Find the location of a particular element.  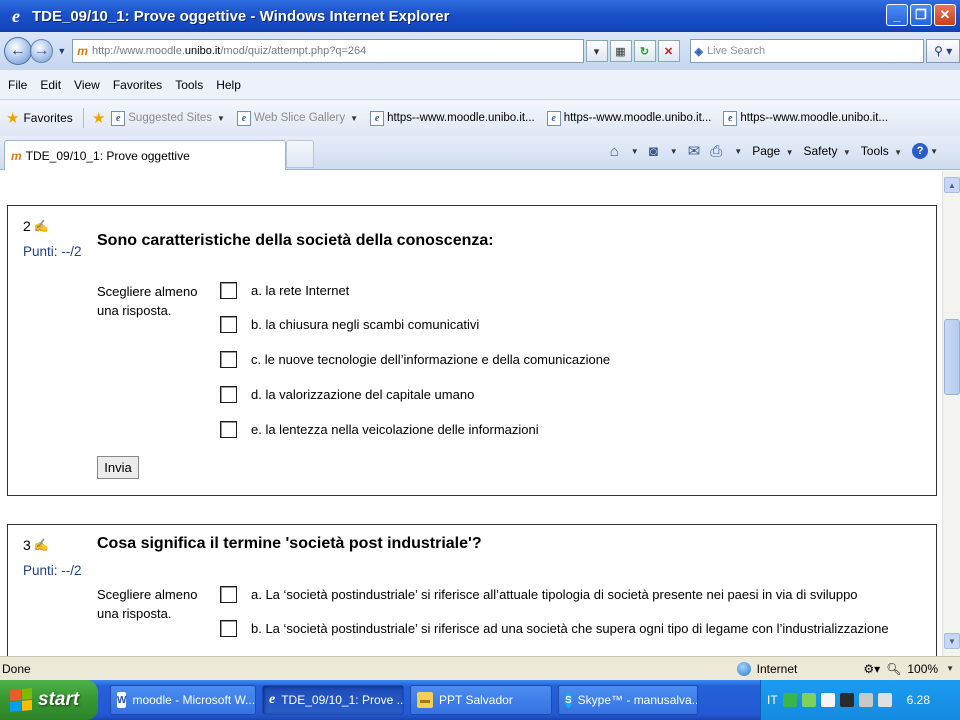

new-tab-button is located at coordinates (300, 154).